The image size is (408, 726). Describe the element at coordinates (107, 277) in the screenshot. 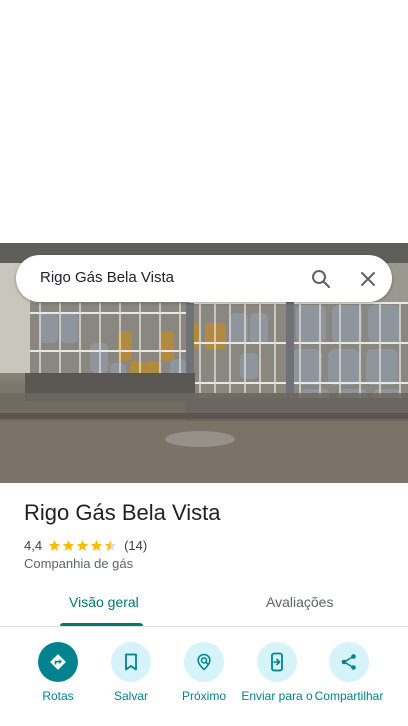

I see `search-input: Rigo Gás Bela Vista` at that location.